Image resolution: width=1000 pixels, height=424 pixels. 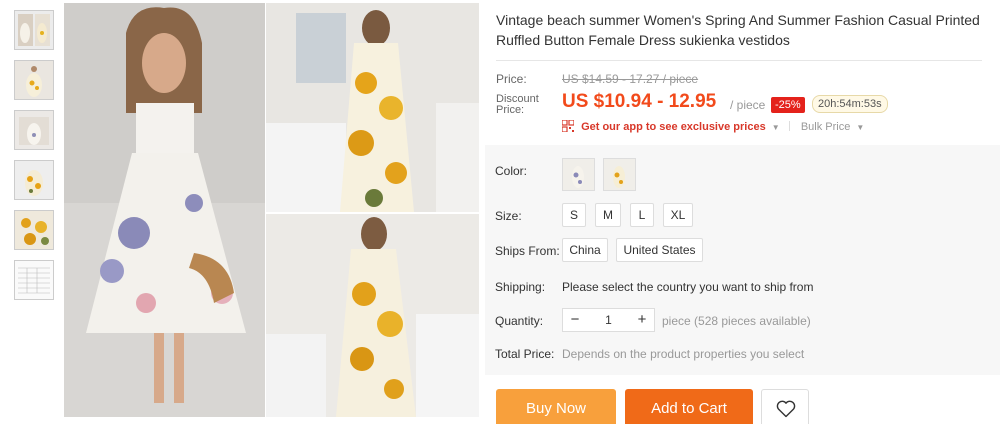 I want to click on discount-price-label: Discount Price:, so click(x=517, y=104).